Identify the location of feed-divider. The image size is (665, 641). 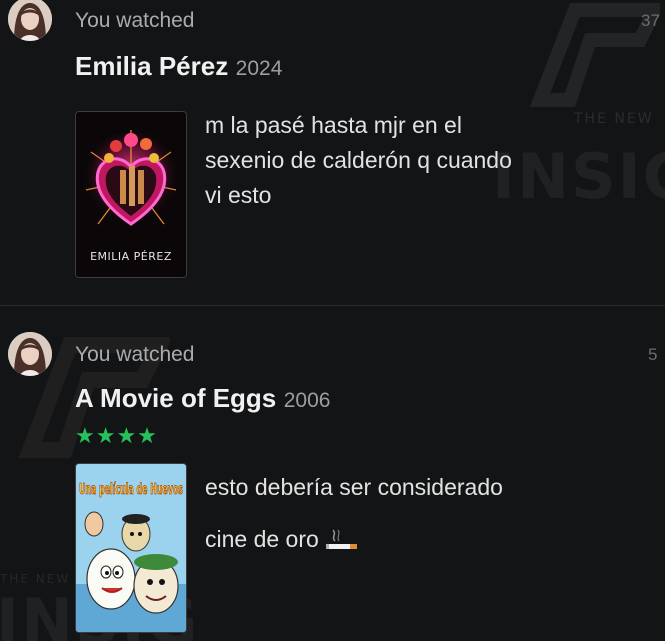
(332, 305).